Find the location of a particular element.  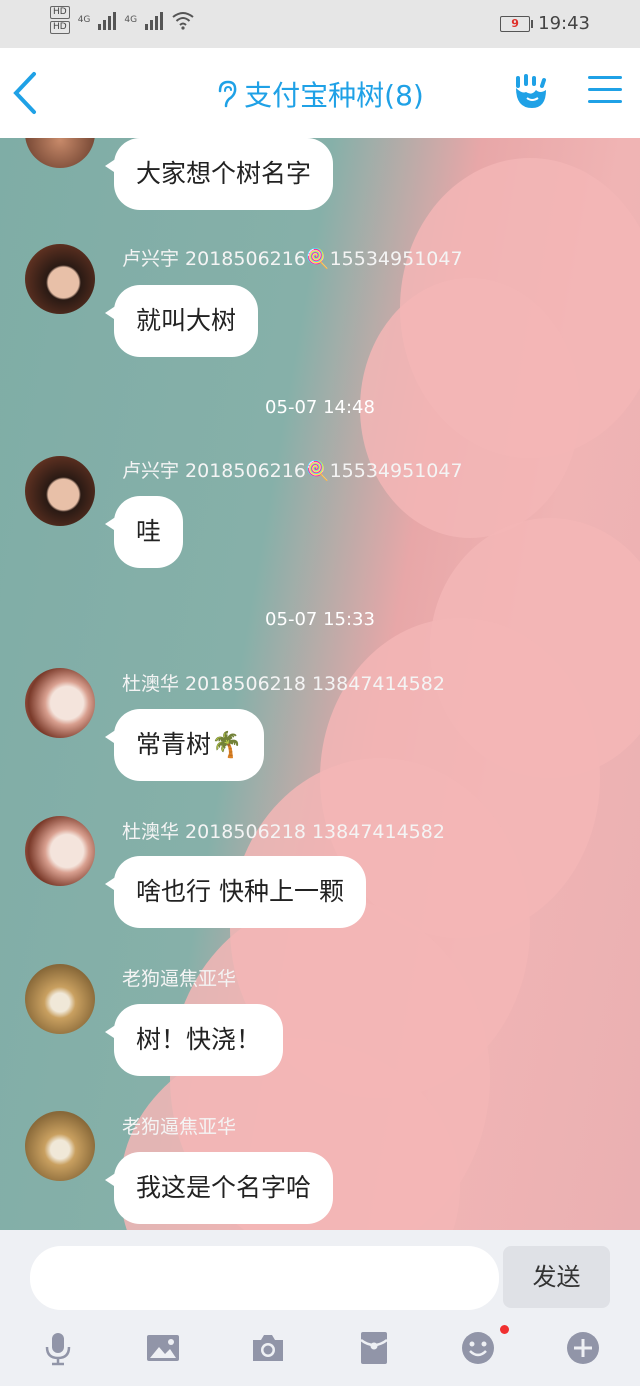

network-label-2: 4G is located at coordinates (131, 20).